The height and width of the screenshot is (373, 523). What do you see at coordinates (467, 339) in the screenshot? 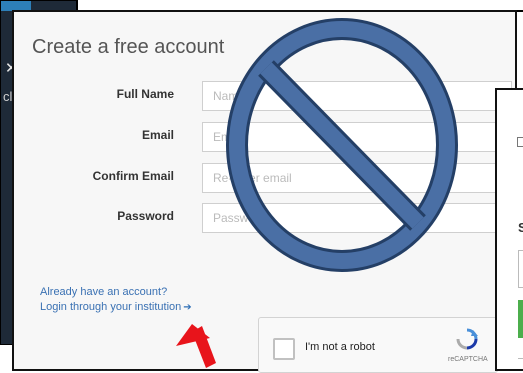
I see `recaptcha-logo-icon` at bounding box center [467, 339].